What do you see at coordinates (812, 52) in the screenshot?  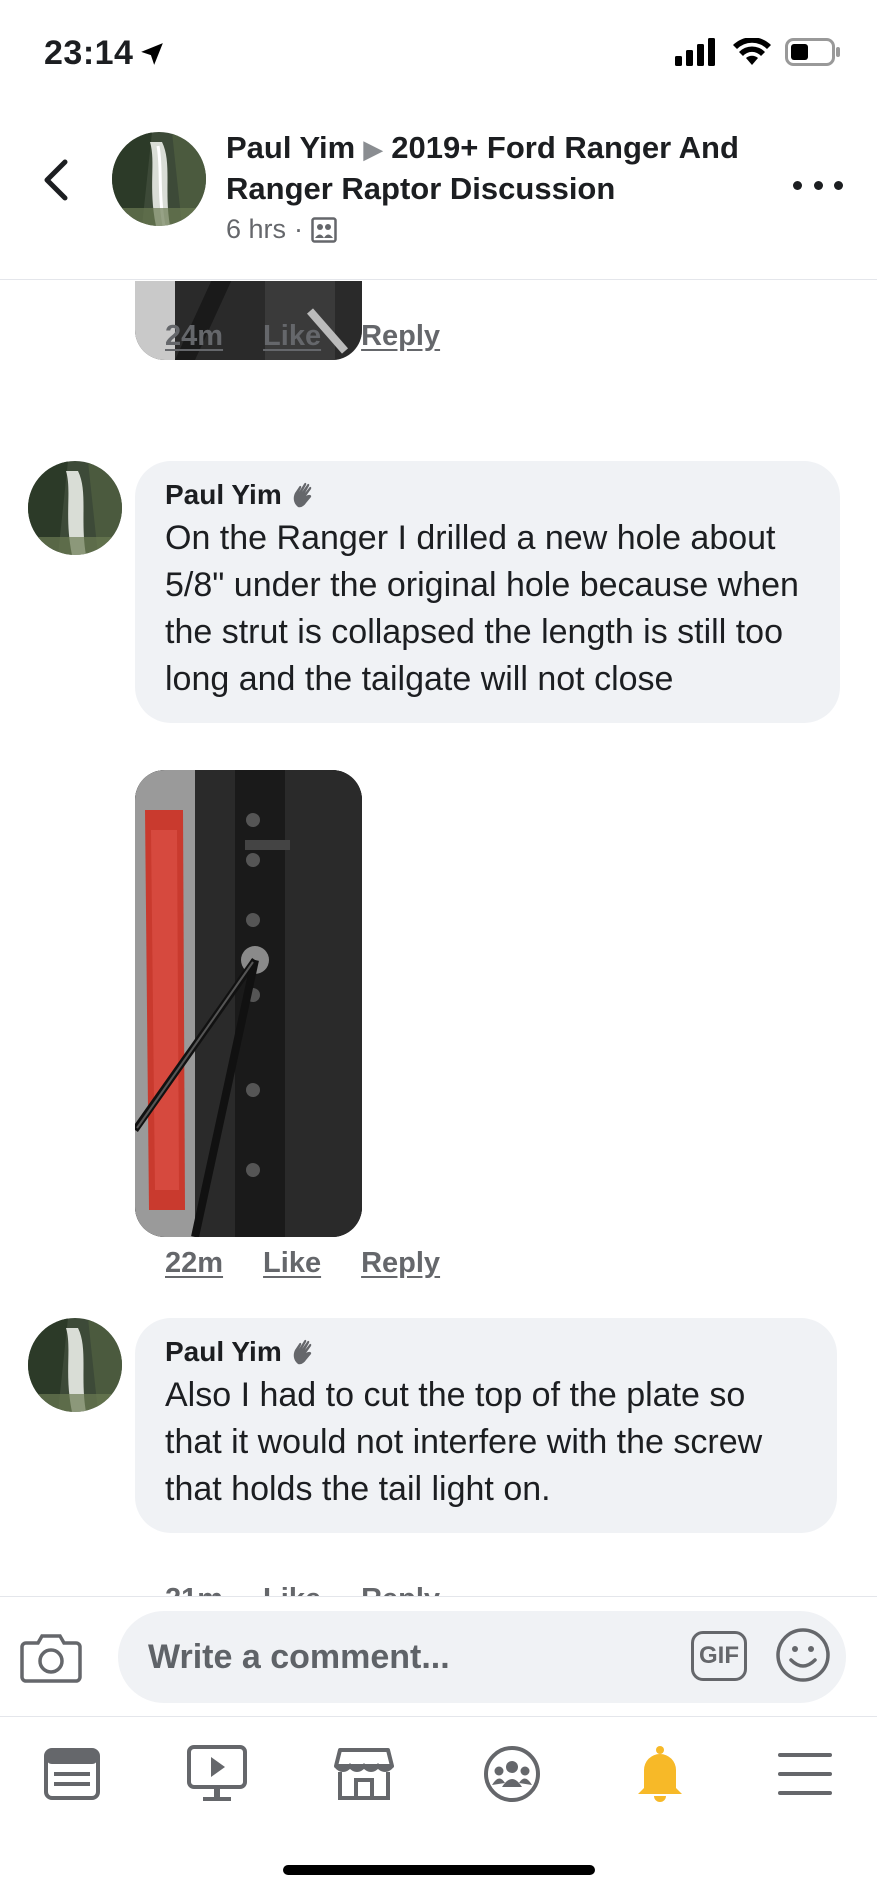 I see `battery-icon` at bounding box center [812, 52].